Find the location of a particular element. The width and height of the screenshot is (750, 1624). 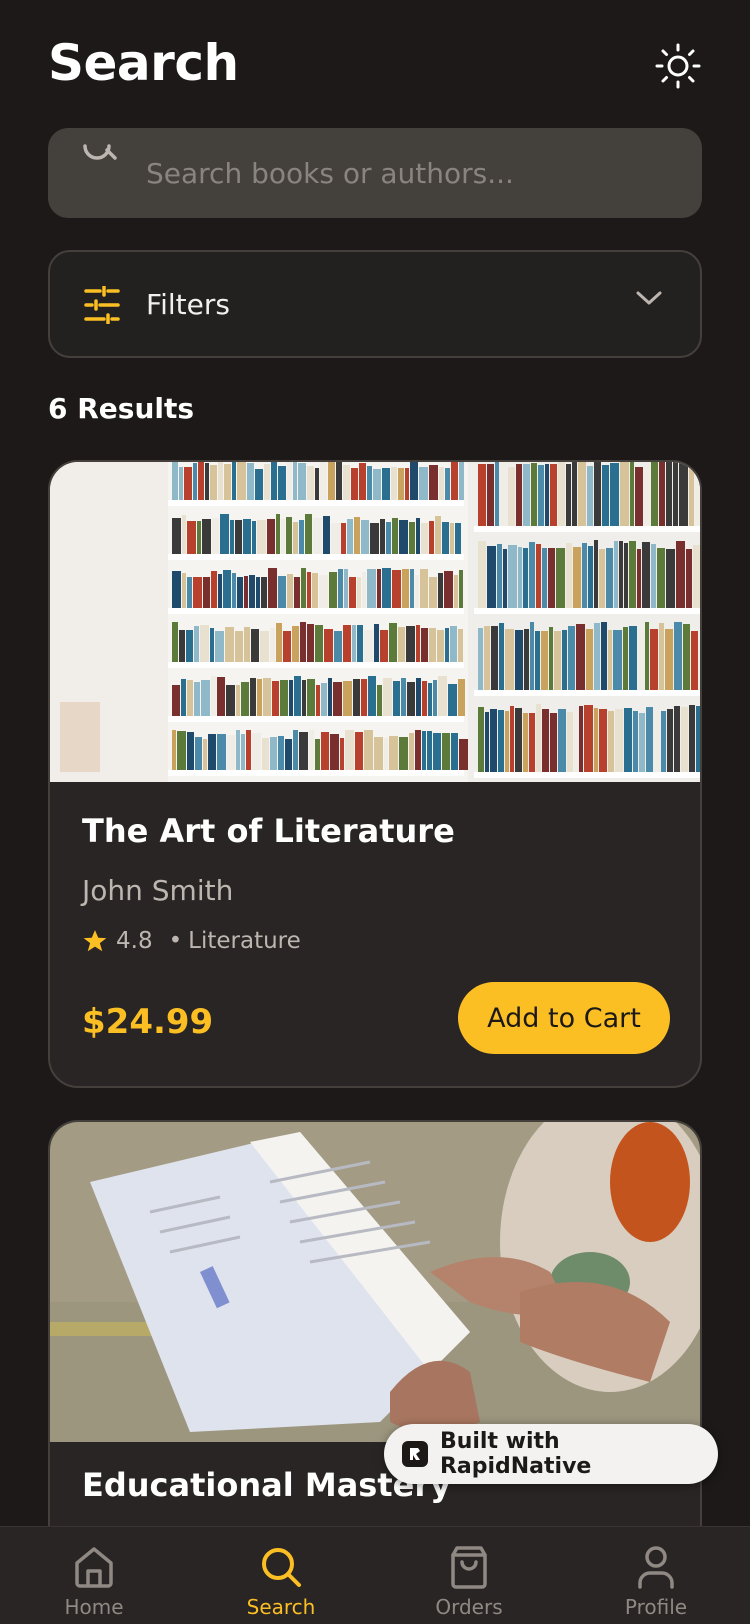

tab-profile: Profile is located at coordinates (656, 1575).